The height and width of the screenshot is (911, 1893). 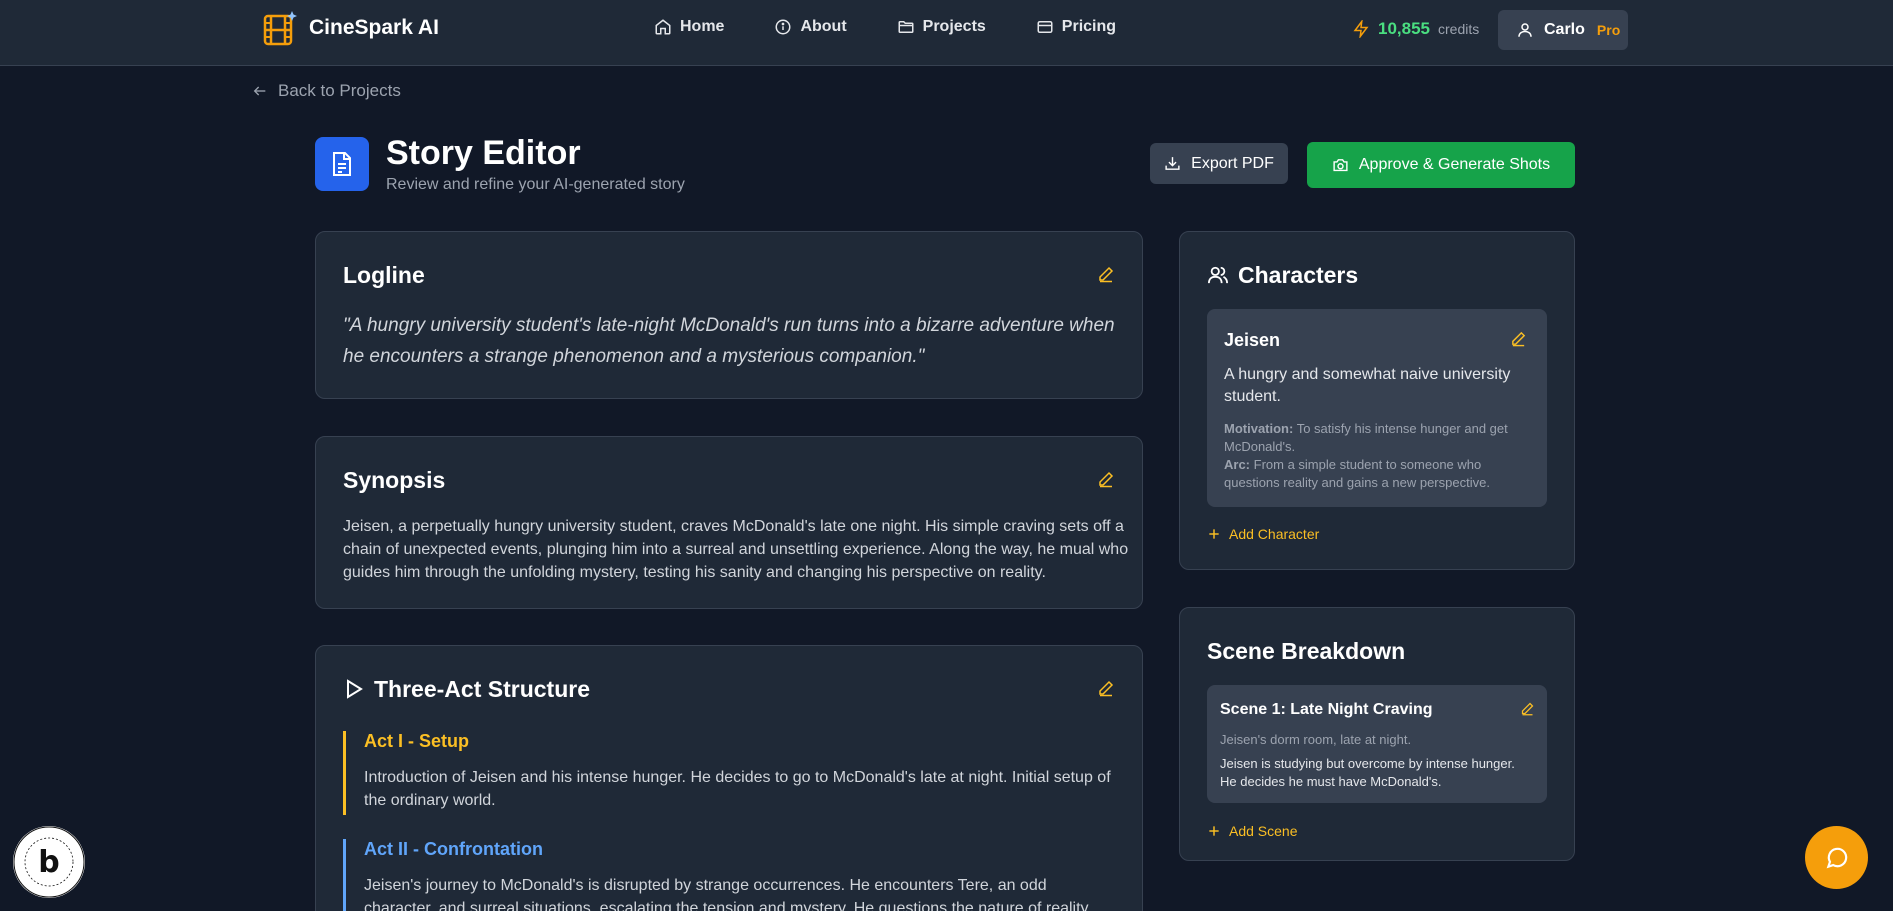 I want to click on back-link-label: Back to Projects, so click(x=339, y=90).